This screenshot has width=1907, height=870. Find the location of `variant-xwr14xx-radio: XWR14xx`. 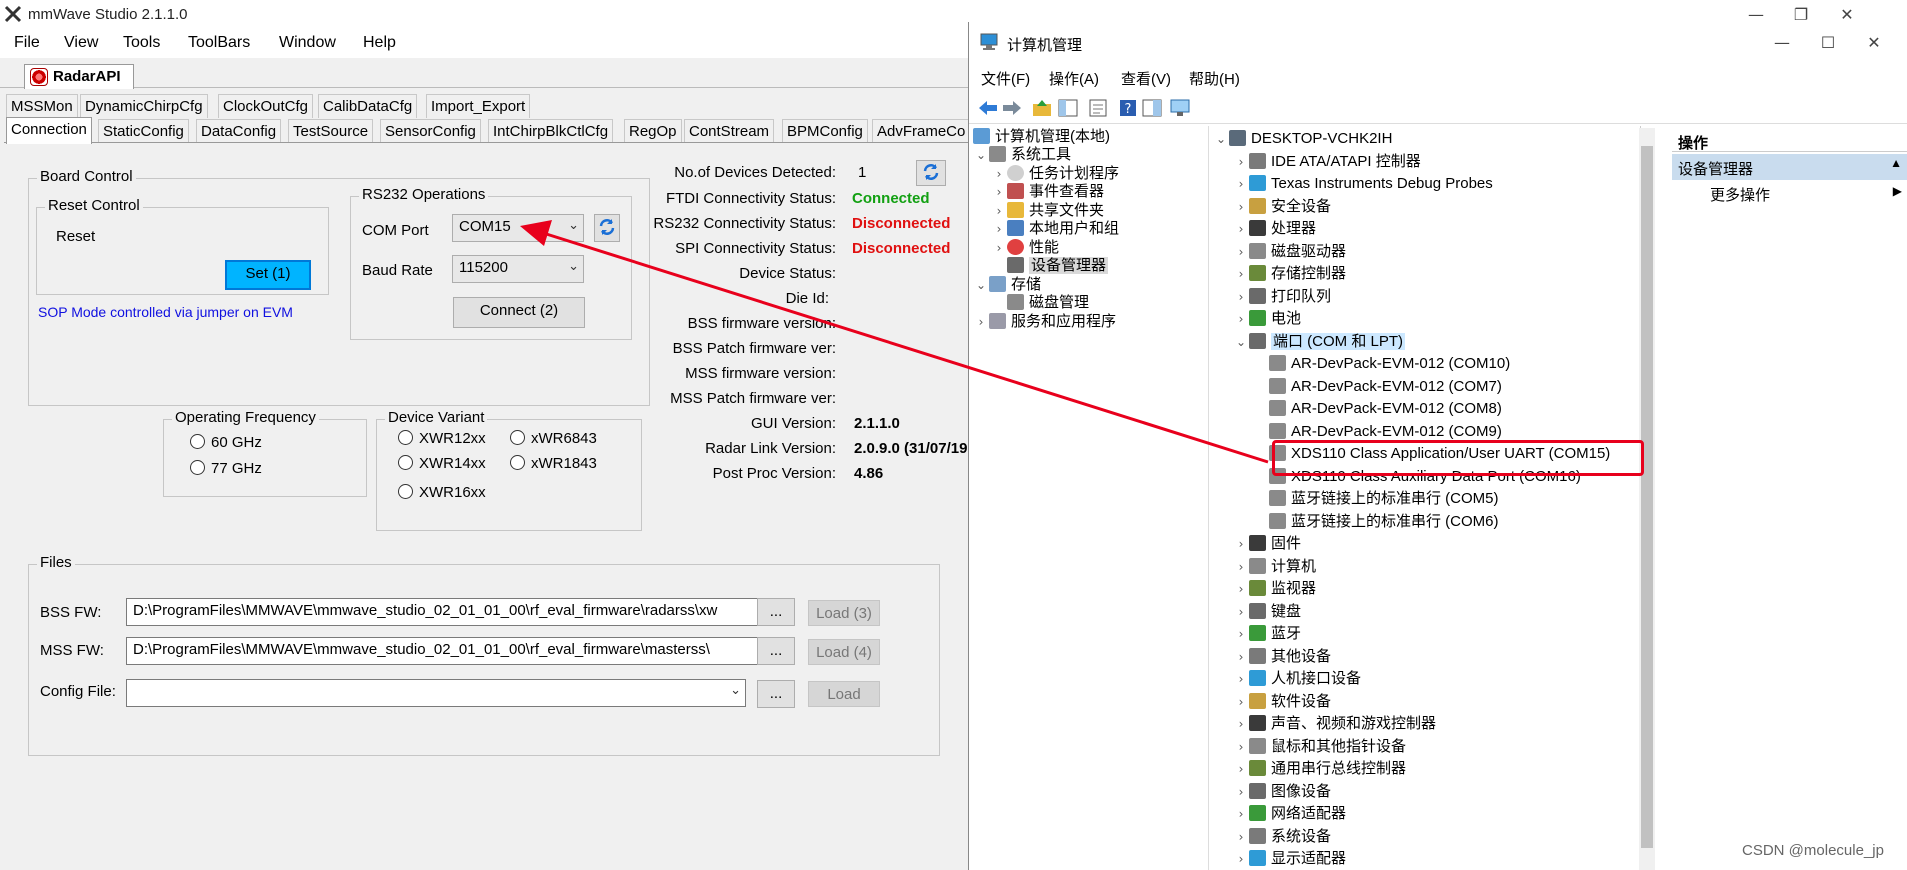

variant-xwr14xx-radio: XWR14xx is located at coordinates (442, 463).